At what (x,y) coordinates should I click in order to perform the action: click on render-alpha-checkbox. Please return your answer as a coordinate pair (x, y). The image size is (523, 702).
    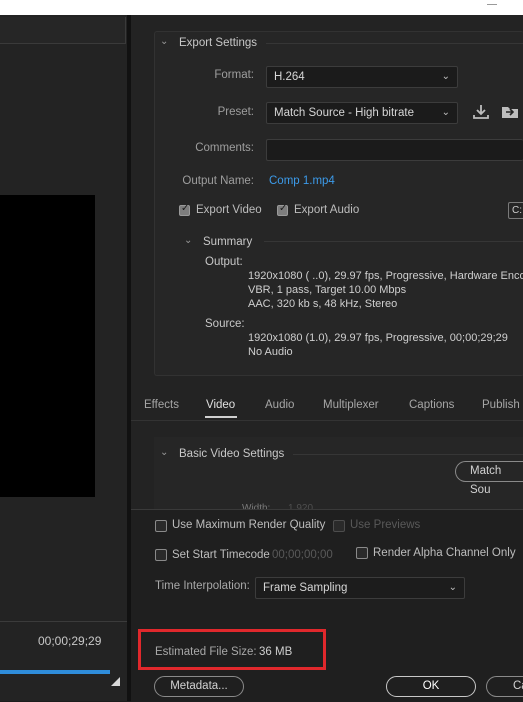
    Looking at the image, I should click on (362, 553).